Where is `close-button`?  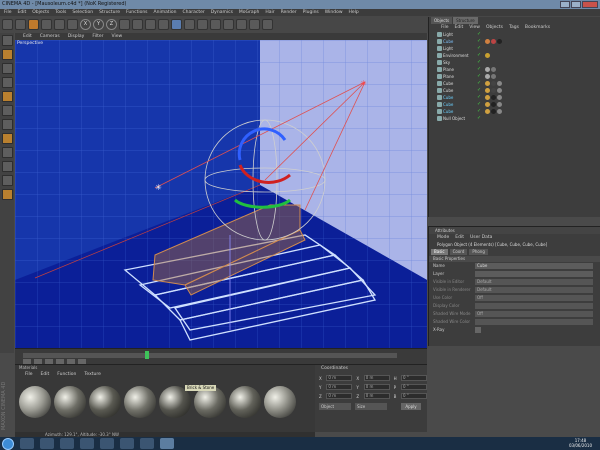 close-button is located at coordinates (590, 4).